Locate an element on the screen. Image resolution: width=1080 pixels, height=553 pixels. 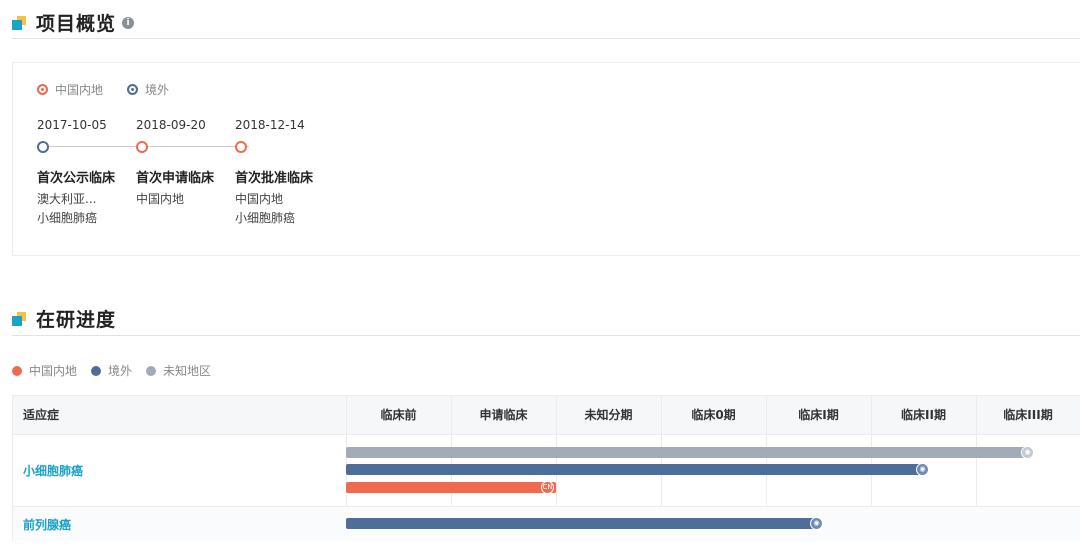
cn-badge-icon: CN is located at coordinates (547, 487).